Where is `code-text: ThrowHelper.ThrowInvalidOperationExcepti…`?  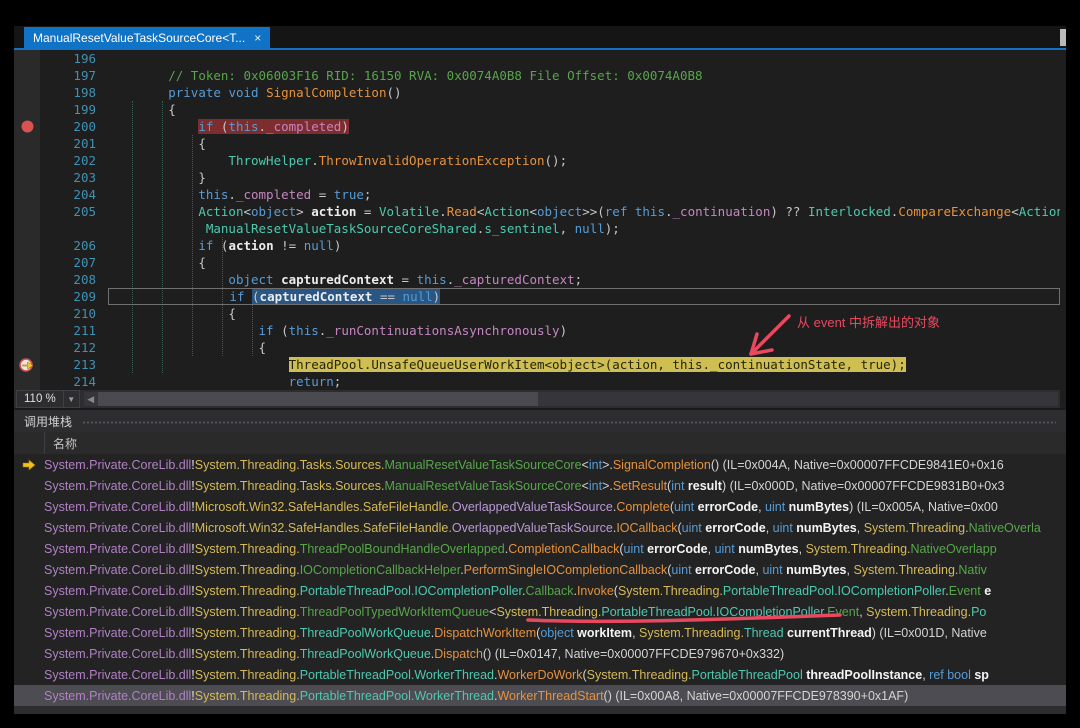
code-text: ThrowHelper.ThrowInvalidOperationExcepti… is located at coordinates (398, 160).